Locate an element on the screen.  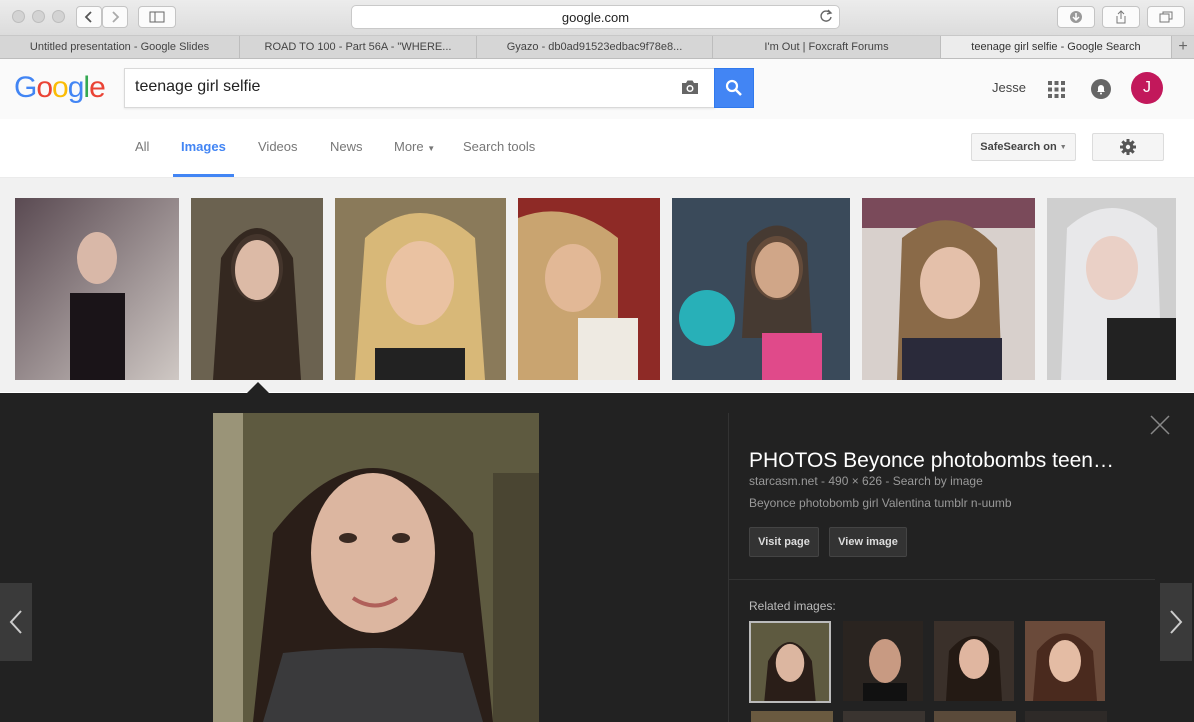
tab-label: I'm Out | Foxcraft Forums is located at coordinates (826, 47).